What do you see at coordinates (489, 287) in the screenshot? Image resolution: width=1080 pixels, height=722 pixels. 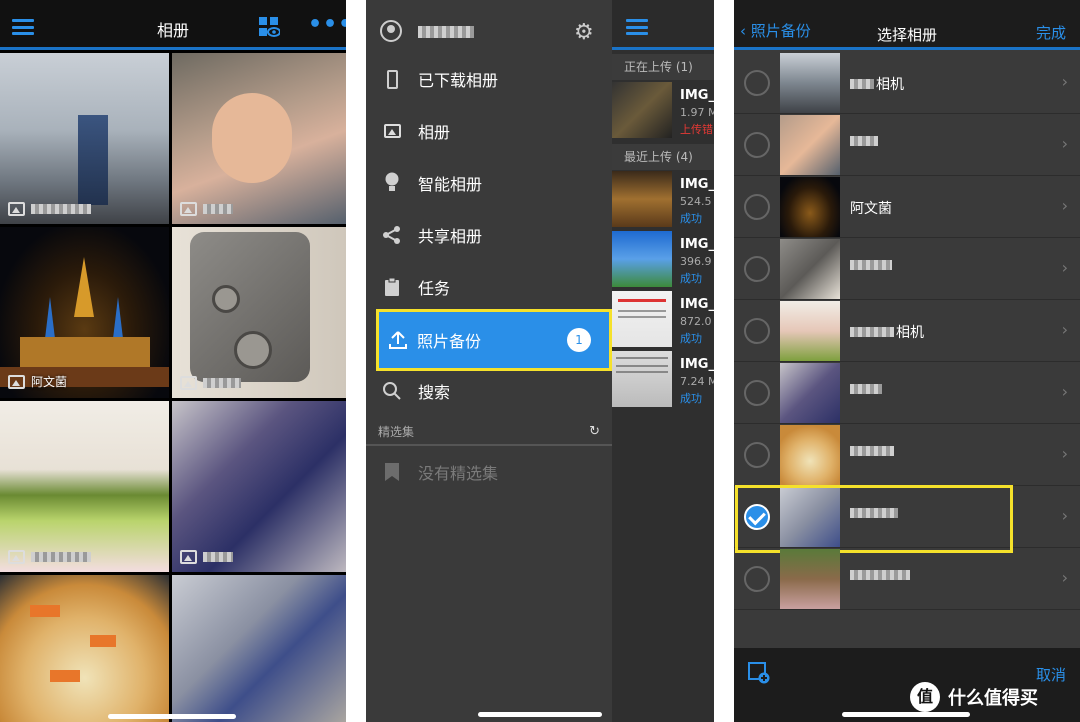 I see `menu-item-tasks: 任务` at bounding box center [489, 287].